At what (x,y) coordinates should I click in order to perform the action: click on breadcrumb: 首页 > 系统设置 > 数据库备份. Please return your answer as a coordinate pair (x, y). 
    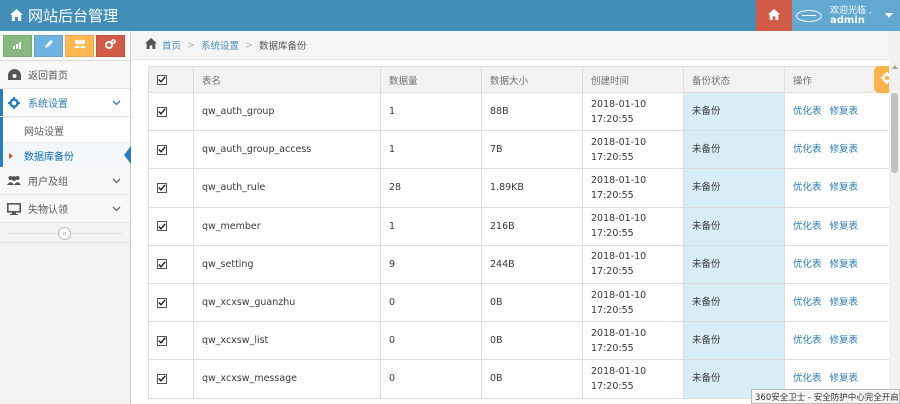
    Looking at the image, I should click on (516, 45).